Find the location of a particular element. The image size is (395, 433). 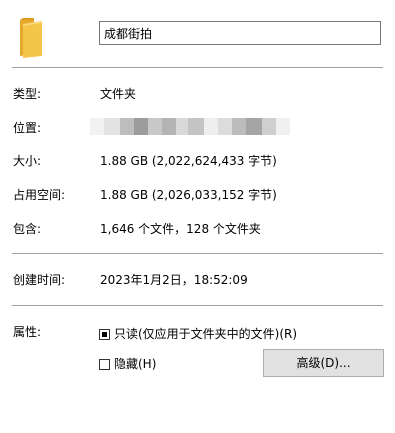

size-value: 1.88 GB (2,022,624,433 字节) is located at coordinates (188, 161).